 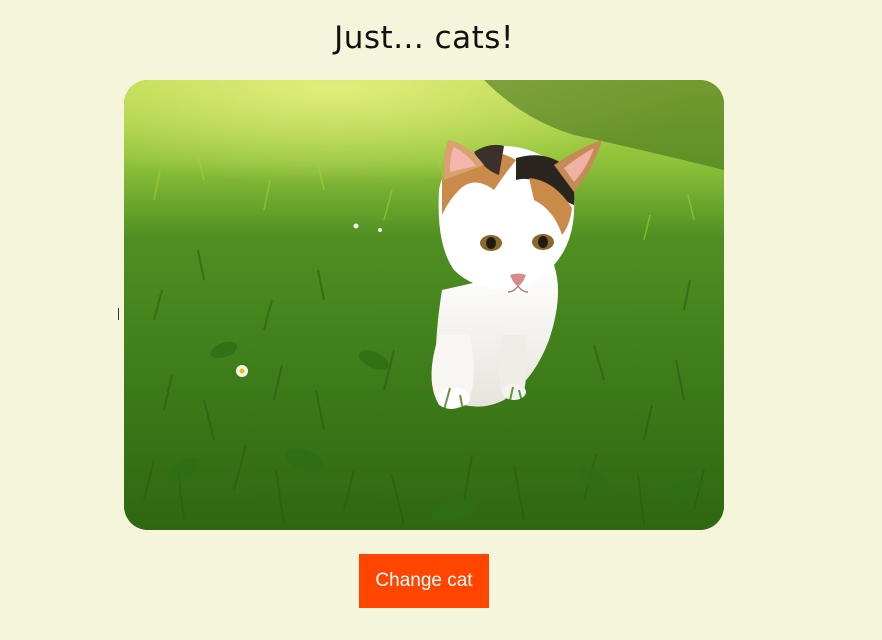 I want to click on page-title: Just... cats!, so click(x=424, y=38).